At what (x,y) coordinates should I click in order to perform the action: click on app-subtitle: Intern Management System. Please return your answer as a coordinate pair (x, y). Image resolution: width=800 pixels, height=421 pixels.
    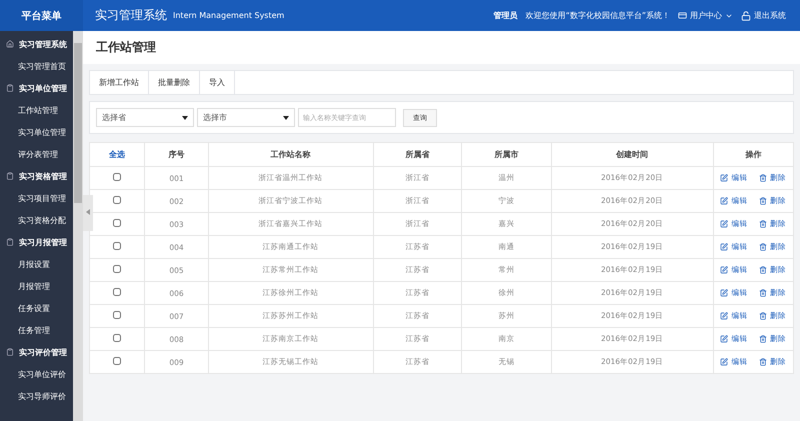
    Looking at the image, I should click on (228, 15).